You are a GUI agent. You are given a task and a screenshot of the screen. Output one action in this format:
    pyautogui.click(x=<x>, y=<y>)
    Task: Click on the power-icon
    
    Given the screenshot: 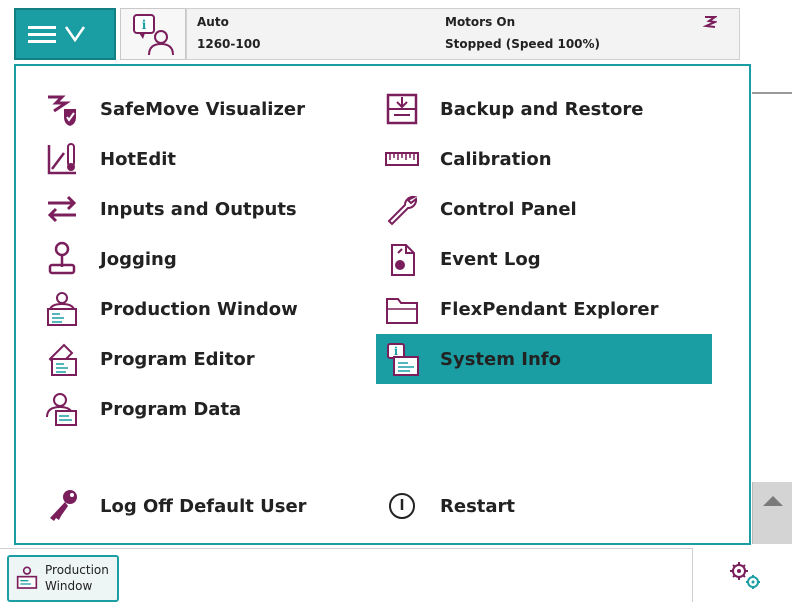 What is the action you would take?
    pyautogui.click(x=402, y=506)
    